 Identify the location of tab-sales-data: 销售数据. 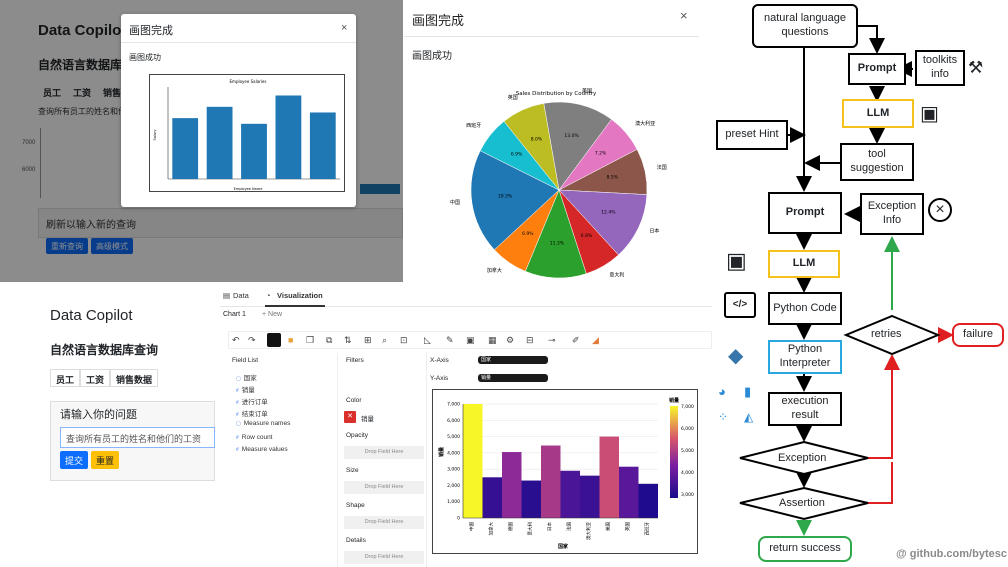
(134, 378).